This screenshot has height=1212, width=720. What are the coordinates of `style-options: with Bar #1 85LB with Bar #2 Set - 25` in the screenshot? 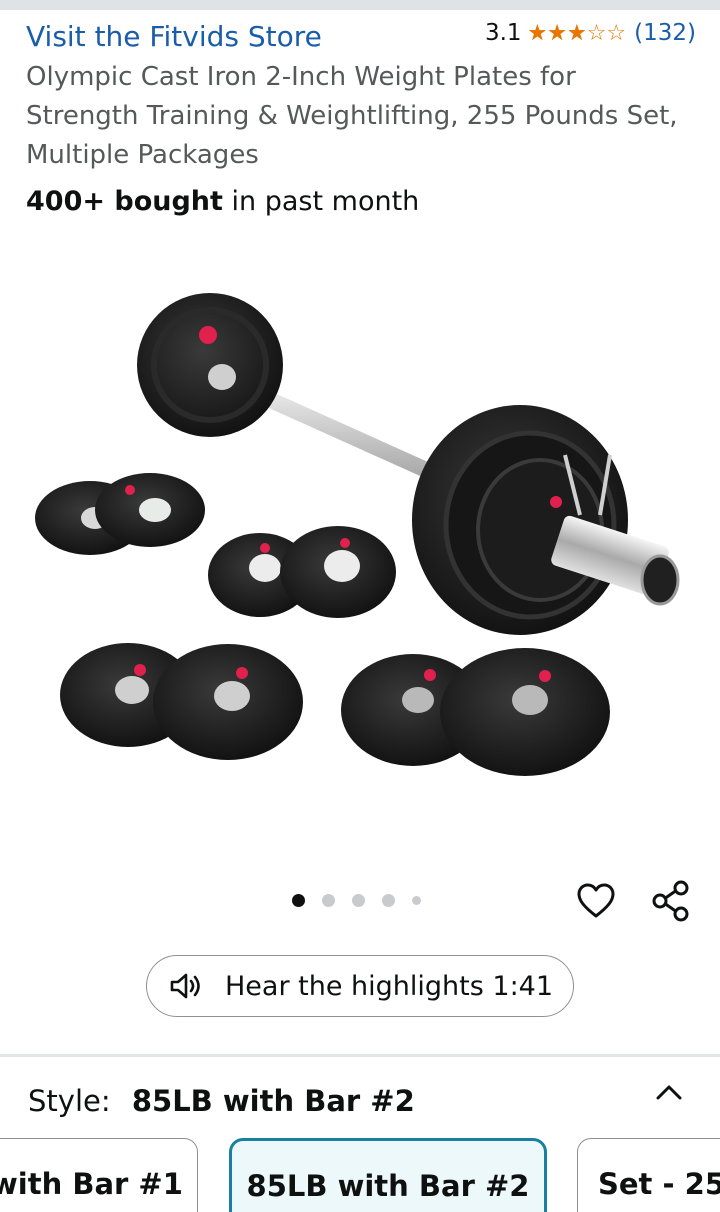 It's located at (360, 1175).